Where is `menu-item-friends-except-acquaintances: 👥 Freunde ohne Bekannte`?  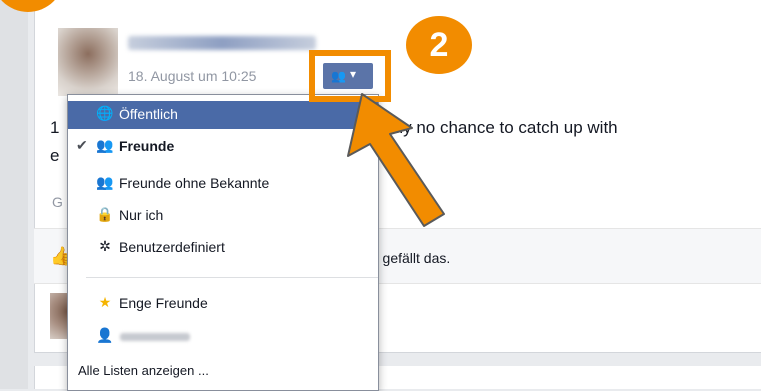
menu-item-friends-except-acquaintances: 👥 Freunde ohne Bekannte is located at coordinates (223, 184).